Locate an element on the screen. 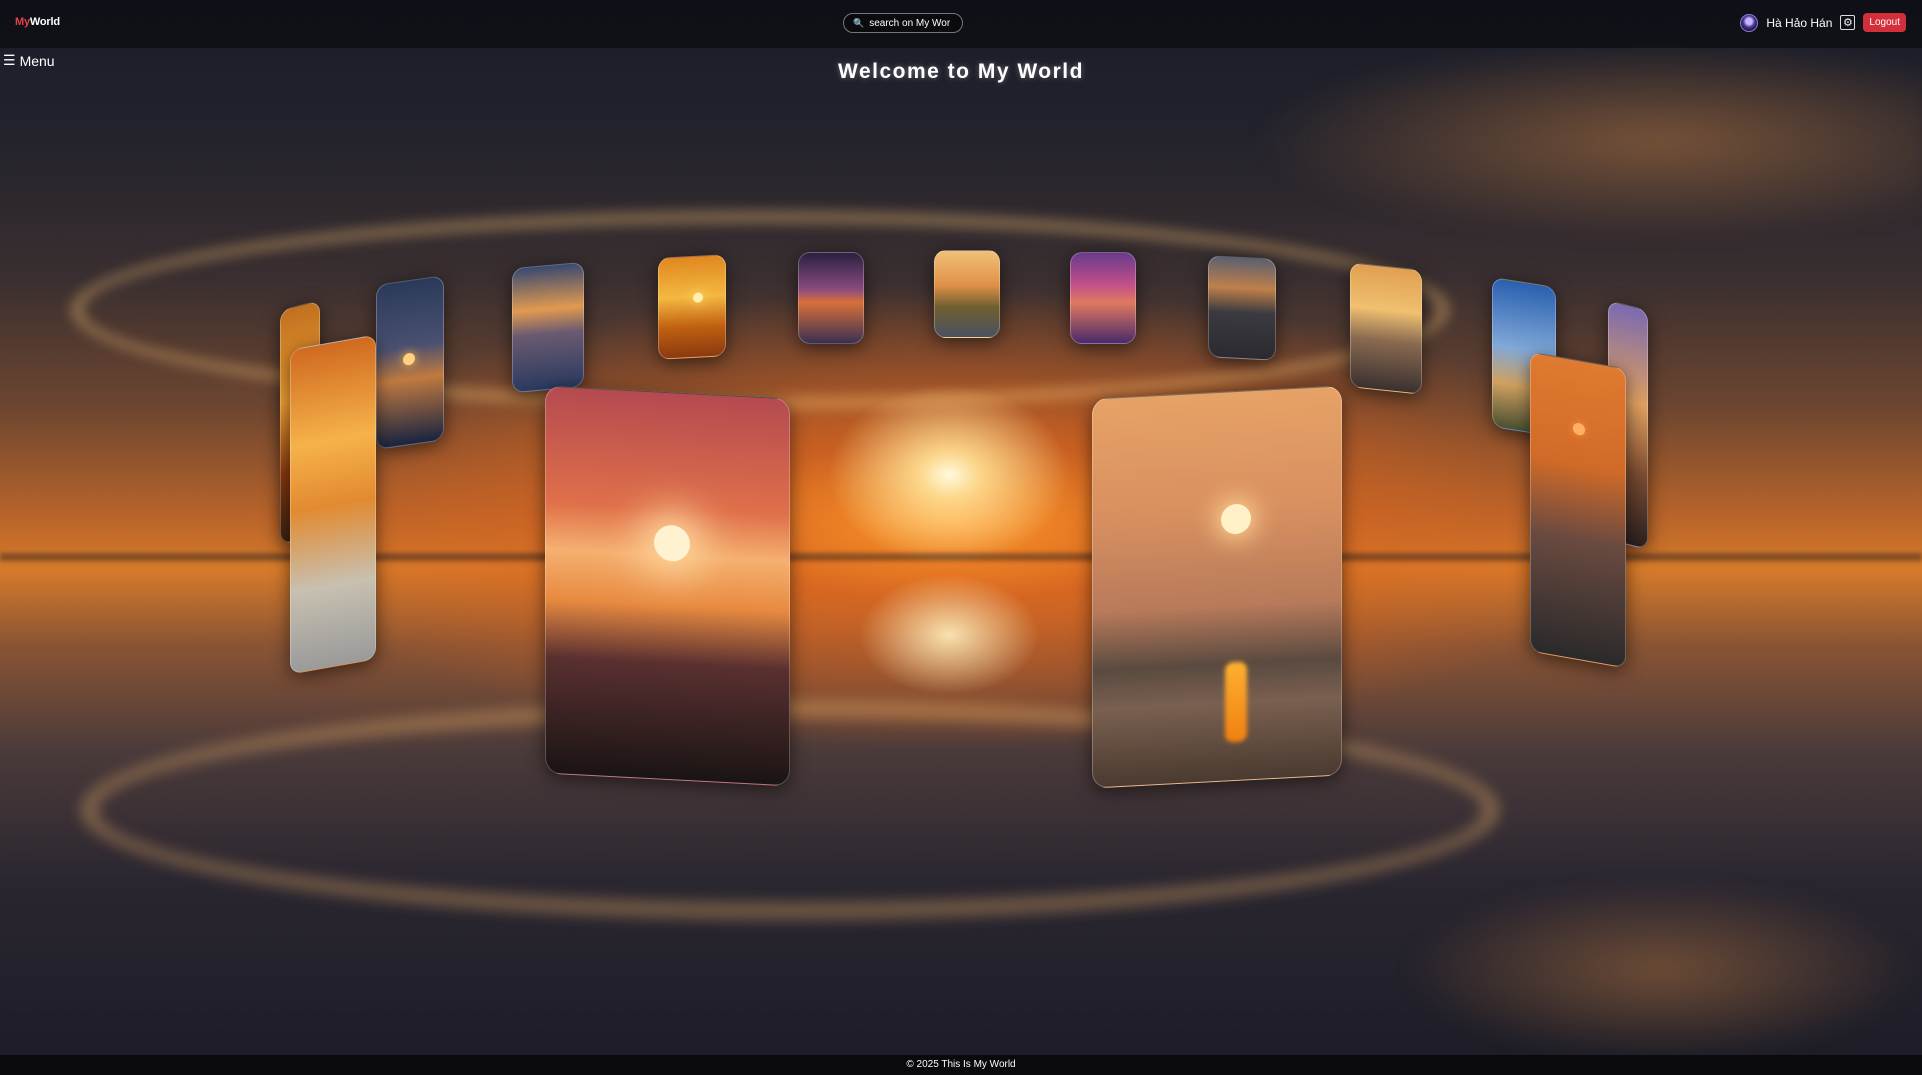  page-title: Welcome to My World is located at coordinates (961, 71).